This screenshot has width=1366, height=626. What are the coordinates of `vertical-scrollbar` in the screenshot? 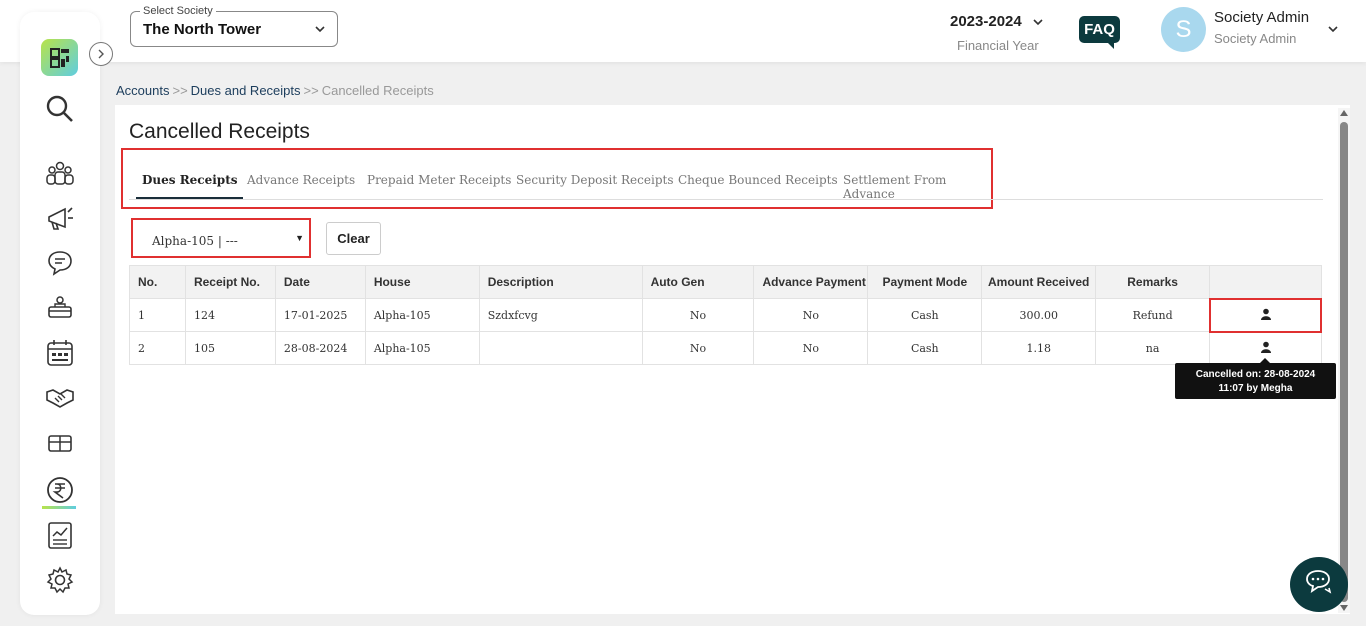 It's located at (1344, 360).